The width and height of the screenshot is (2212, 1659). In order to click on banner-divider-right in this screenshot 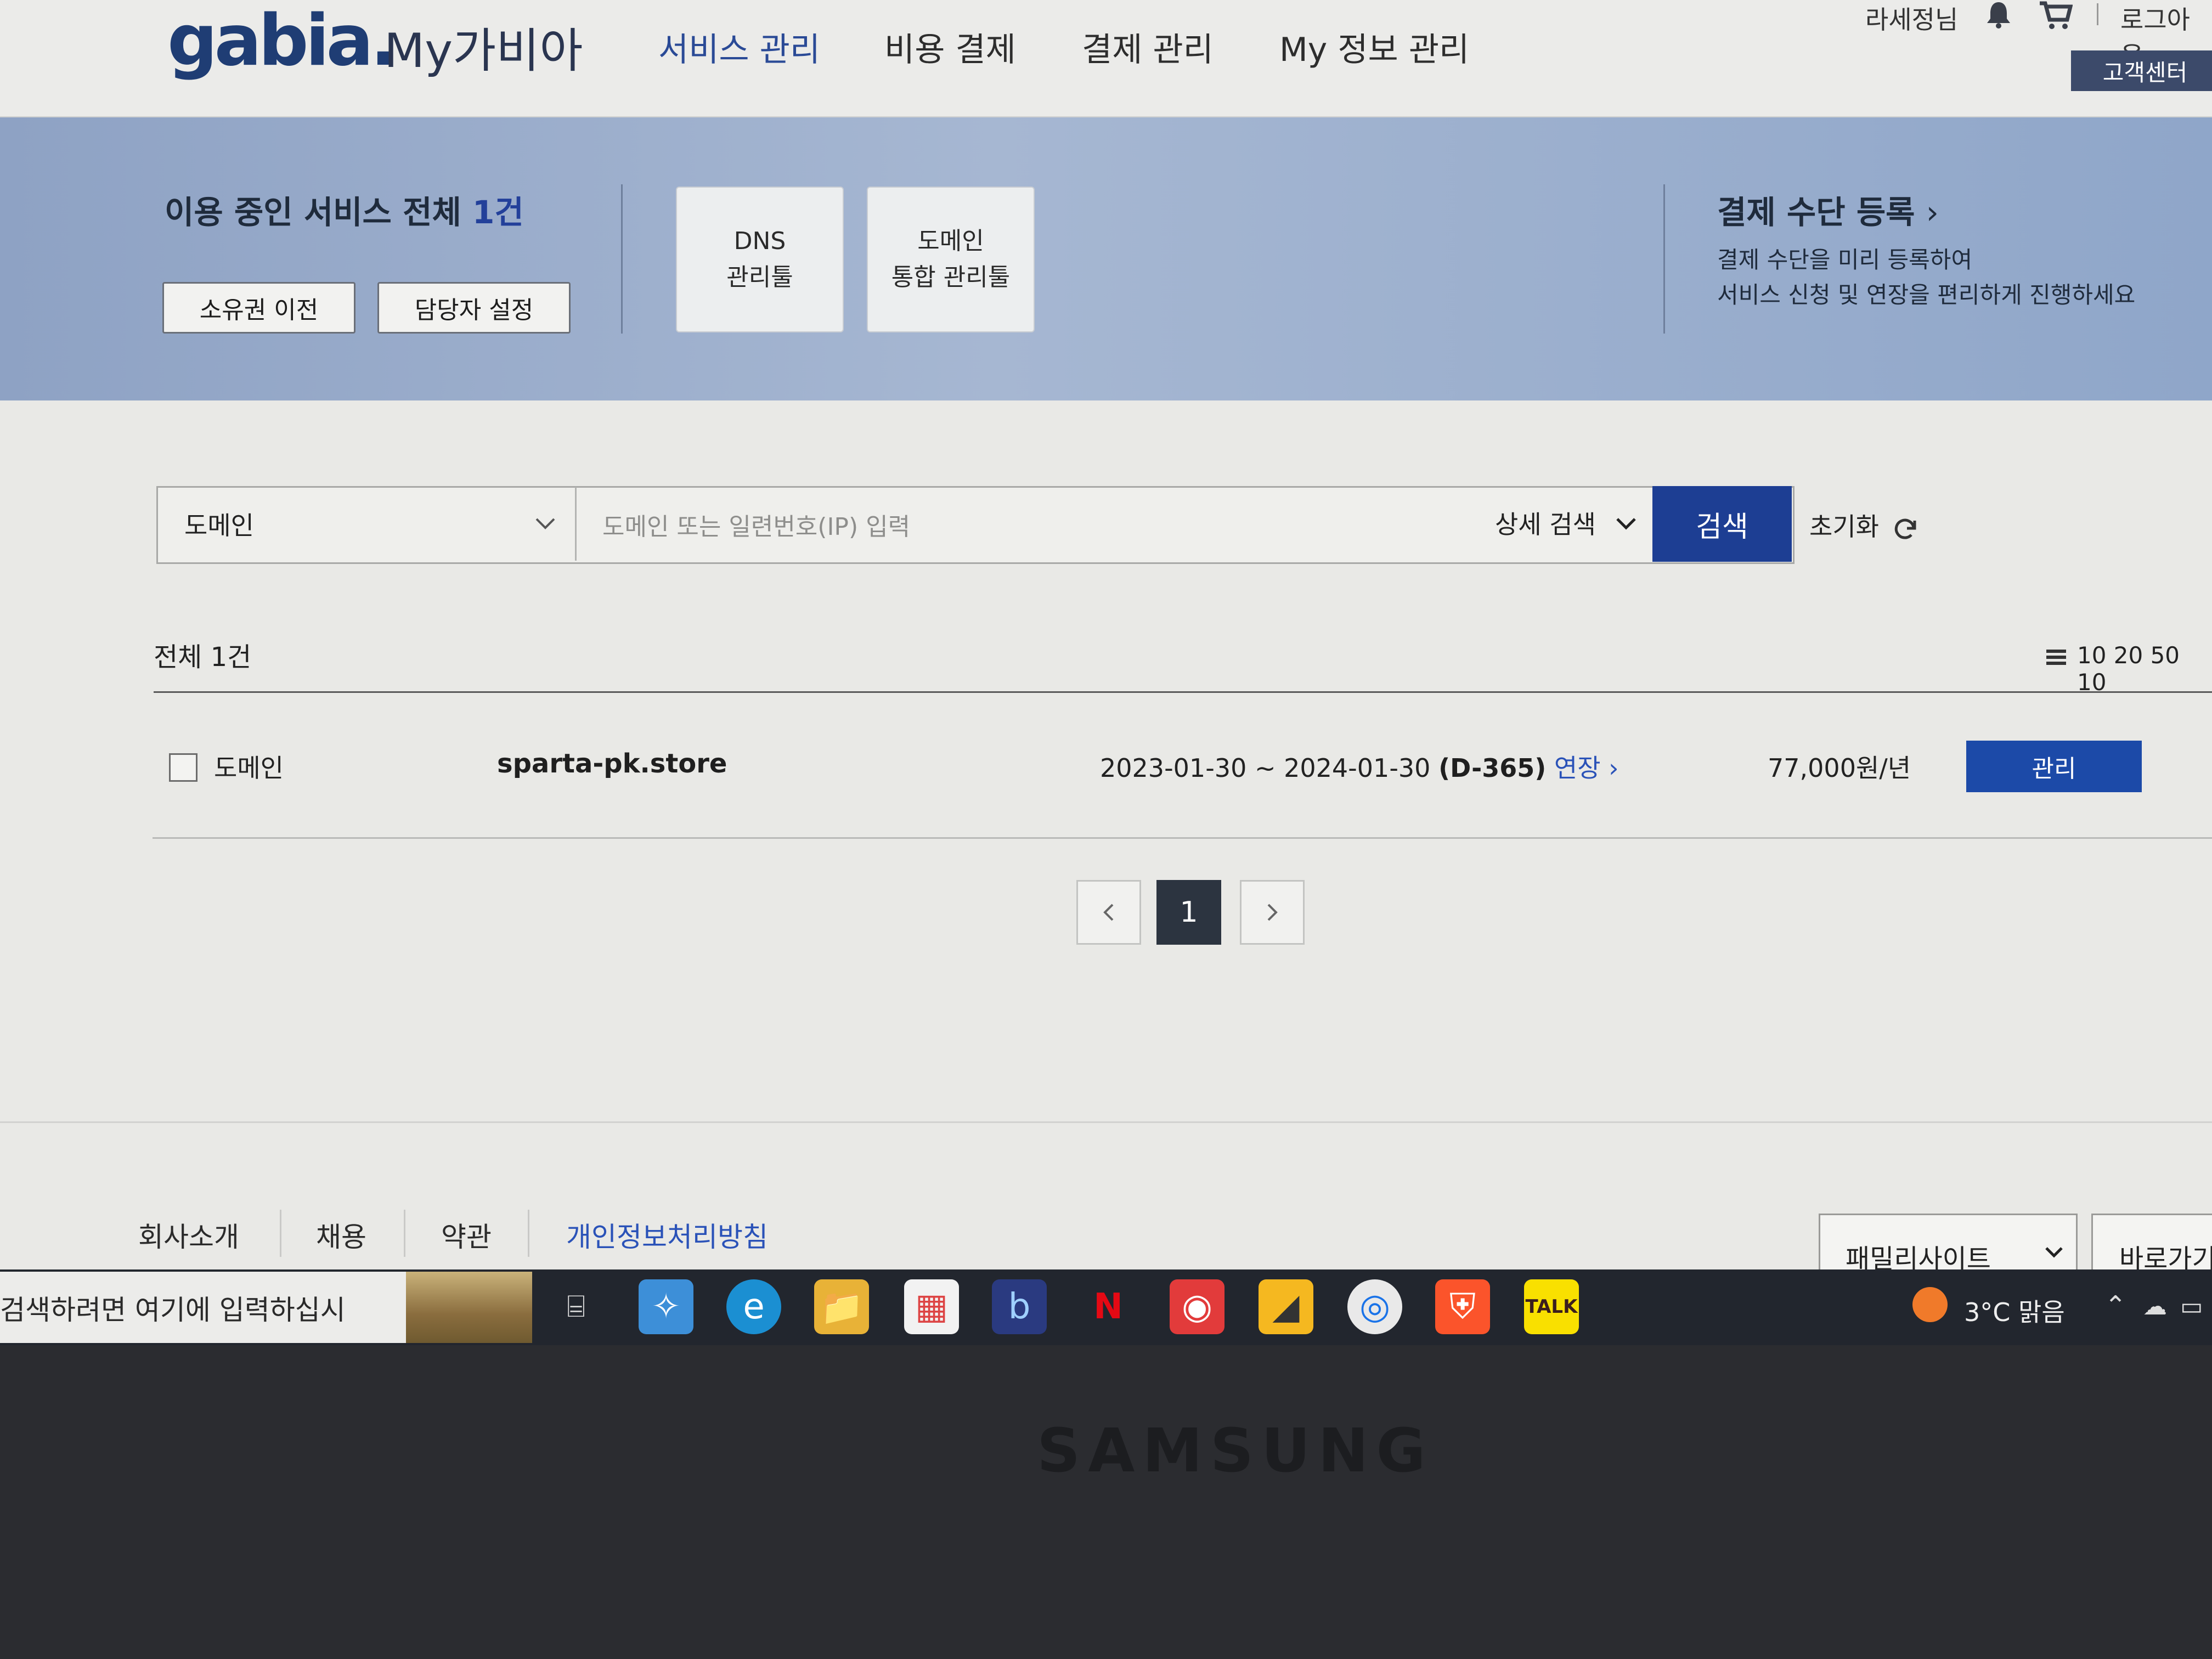, I will do `click(1664, 259)`.